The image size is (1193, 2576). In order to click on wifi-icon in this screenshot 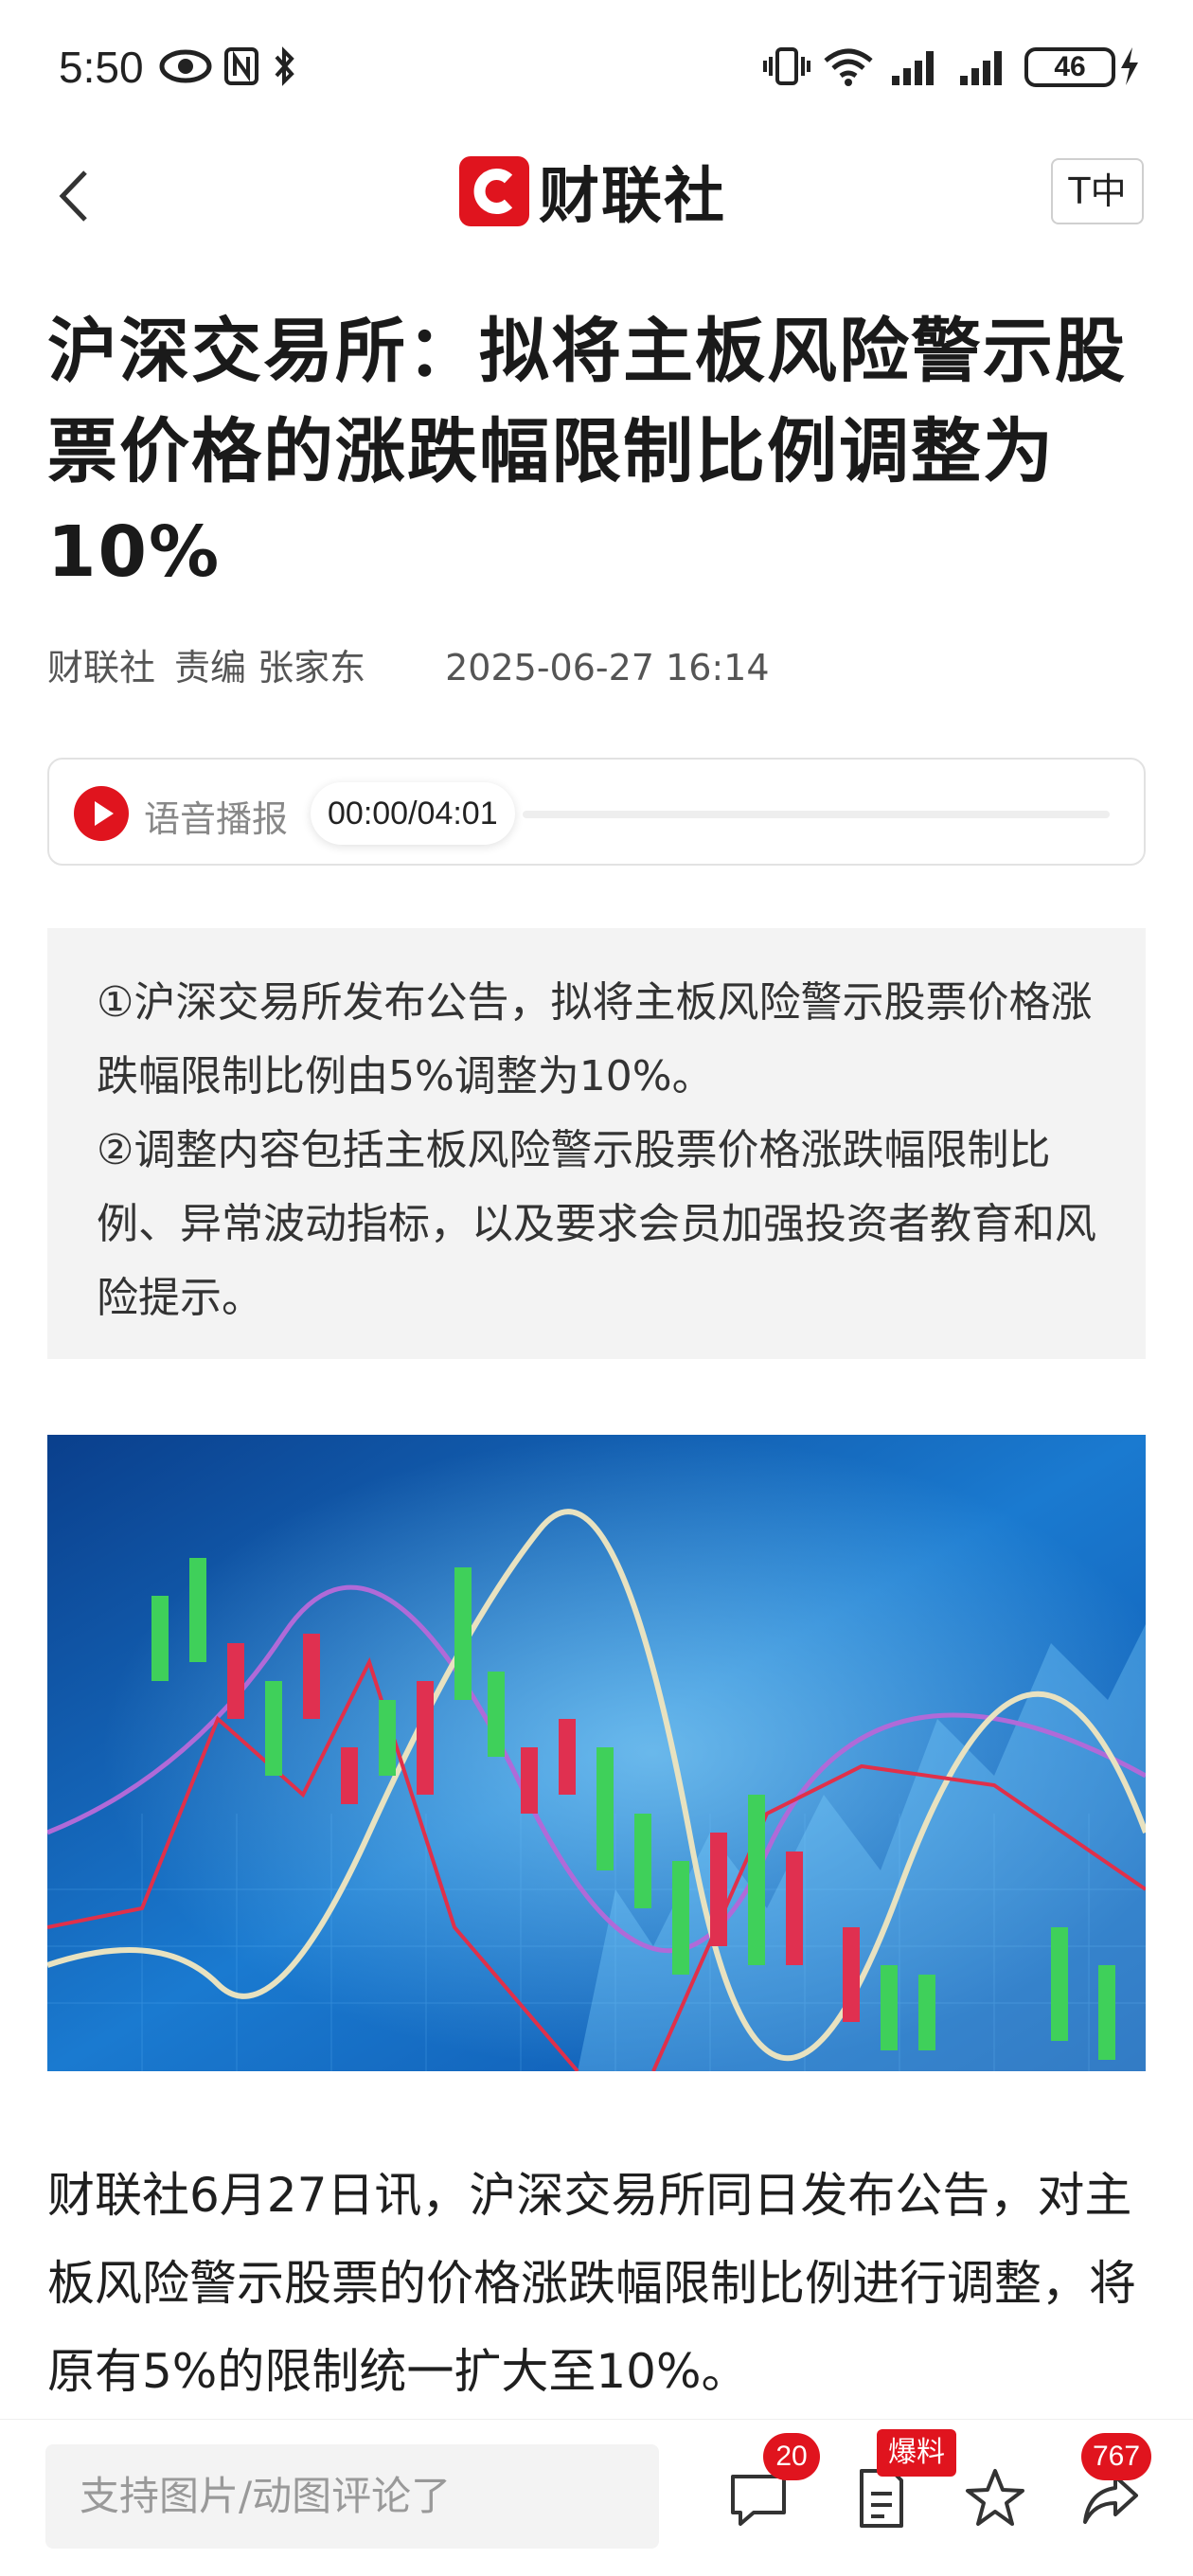, I will do `click(848, 67)`.